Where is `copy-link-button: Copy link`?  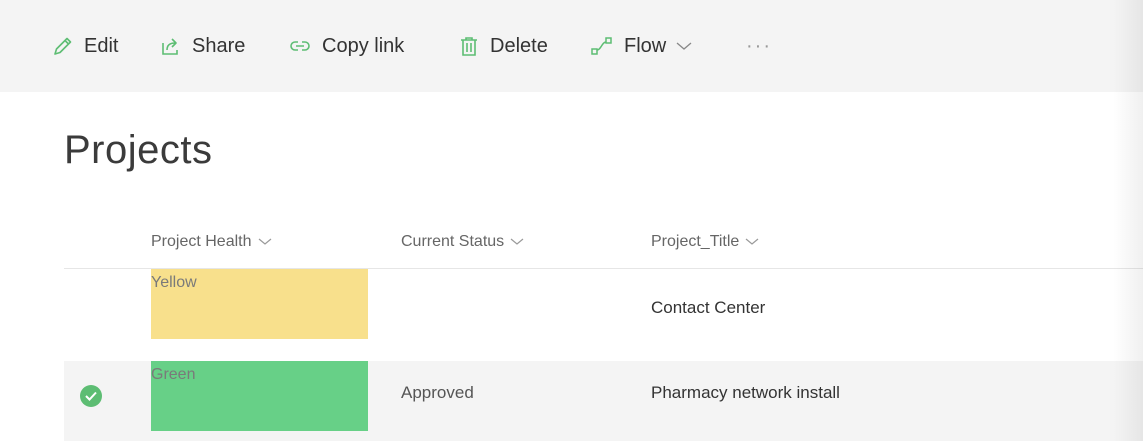 copy-link-button: Copy link is located at coordinates (346, 46).